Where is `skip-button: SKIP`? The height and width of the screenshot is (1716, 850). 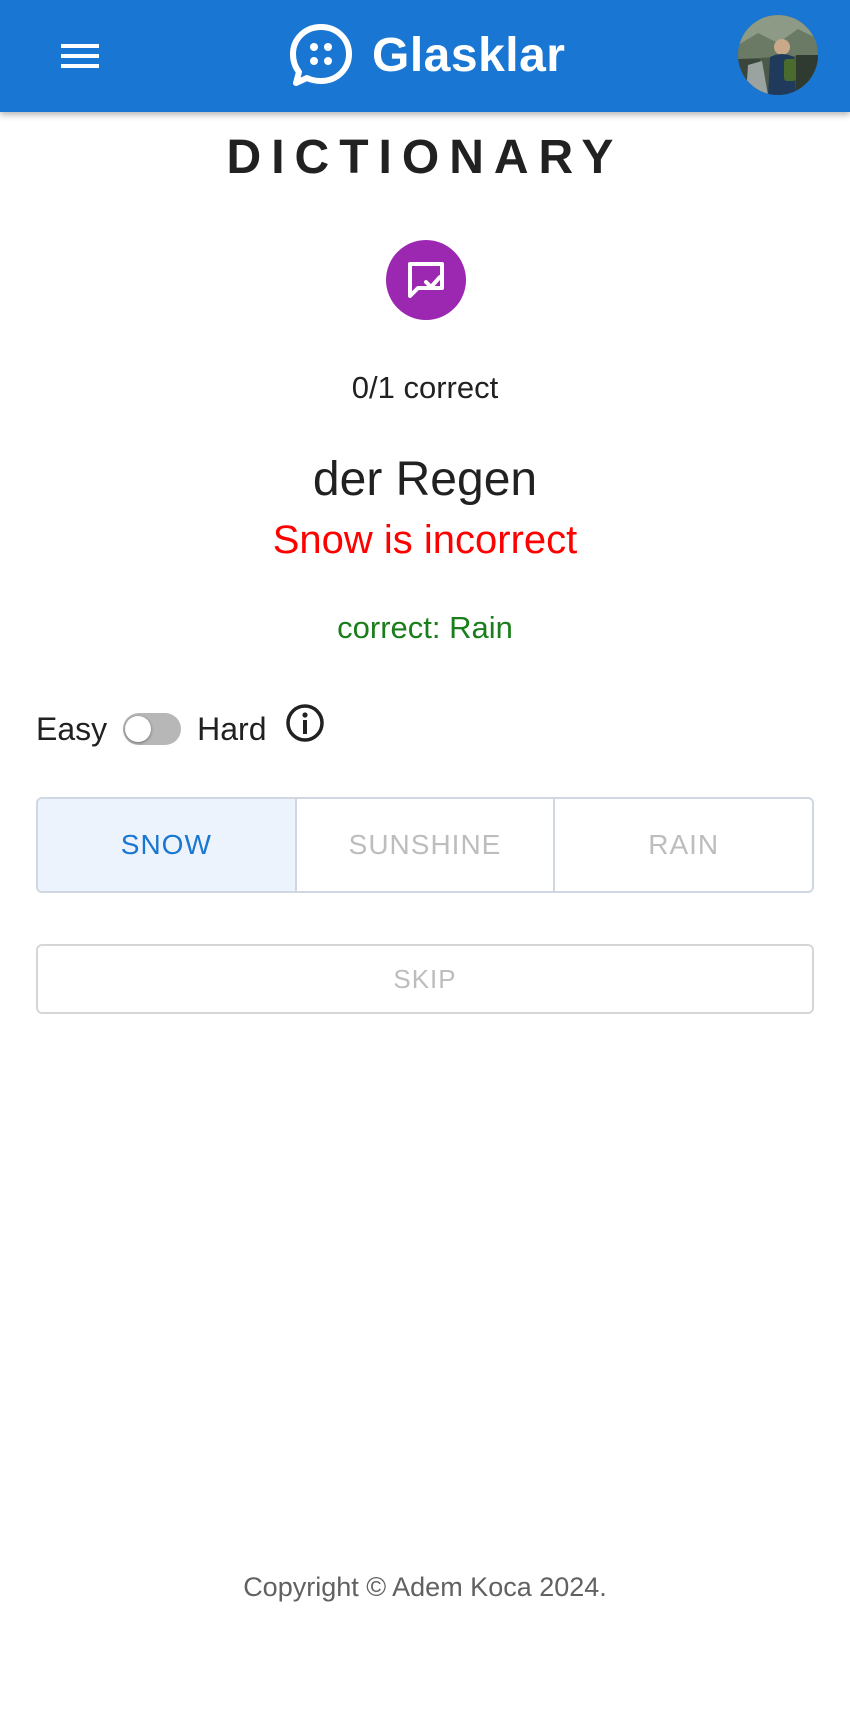 skip-button: SKIP is located at coordinates (425, 979).